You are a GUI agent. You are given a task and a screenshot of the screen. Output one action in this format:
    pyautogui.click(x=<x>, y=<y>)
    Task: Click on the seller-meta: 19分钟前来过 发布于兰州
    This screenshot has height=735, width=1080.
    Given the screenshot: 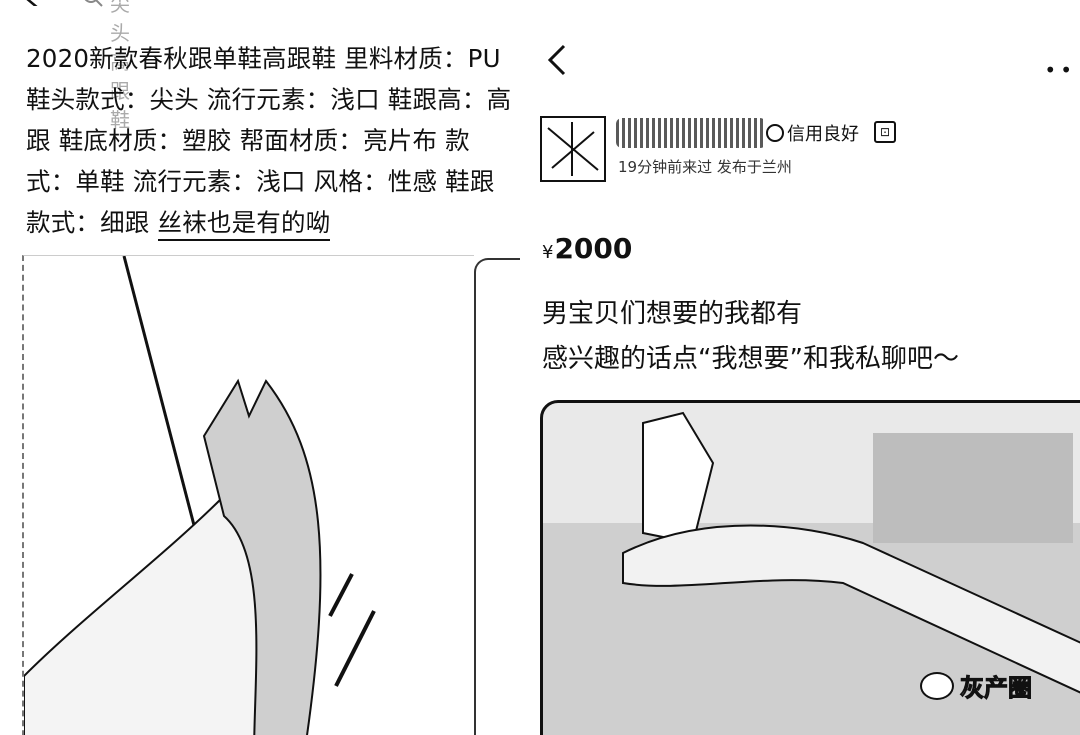 What is the action you would take?
    pyautogui.click(x=705, y=167)
    